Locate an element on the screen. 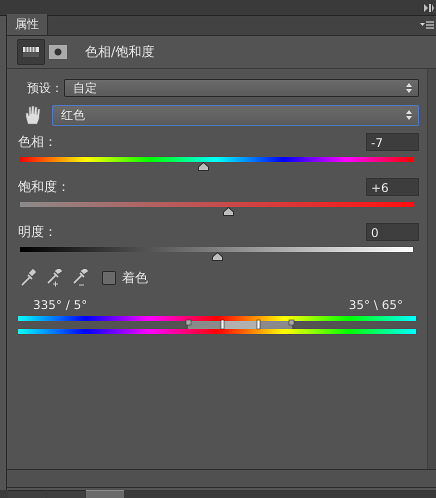 The image size is (436, 498). channel-dropdown: 红色 is located at coordinates (235, 115).